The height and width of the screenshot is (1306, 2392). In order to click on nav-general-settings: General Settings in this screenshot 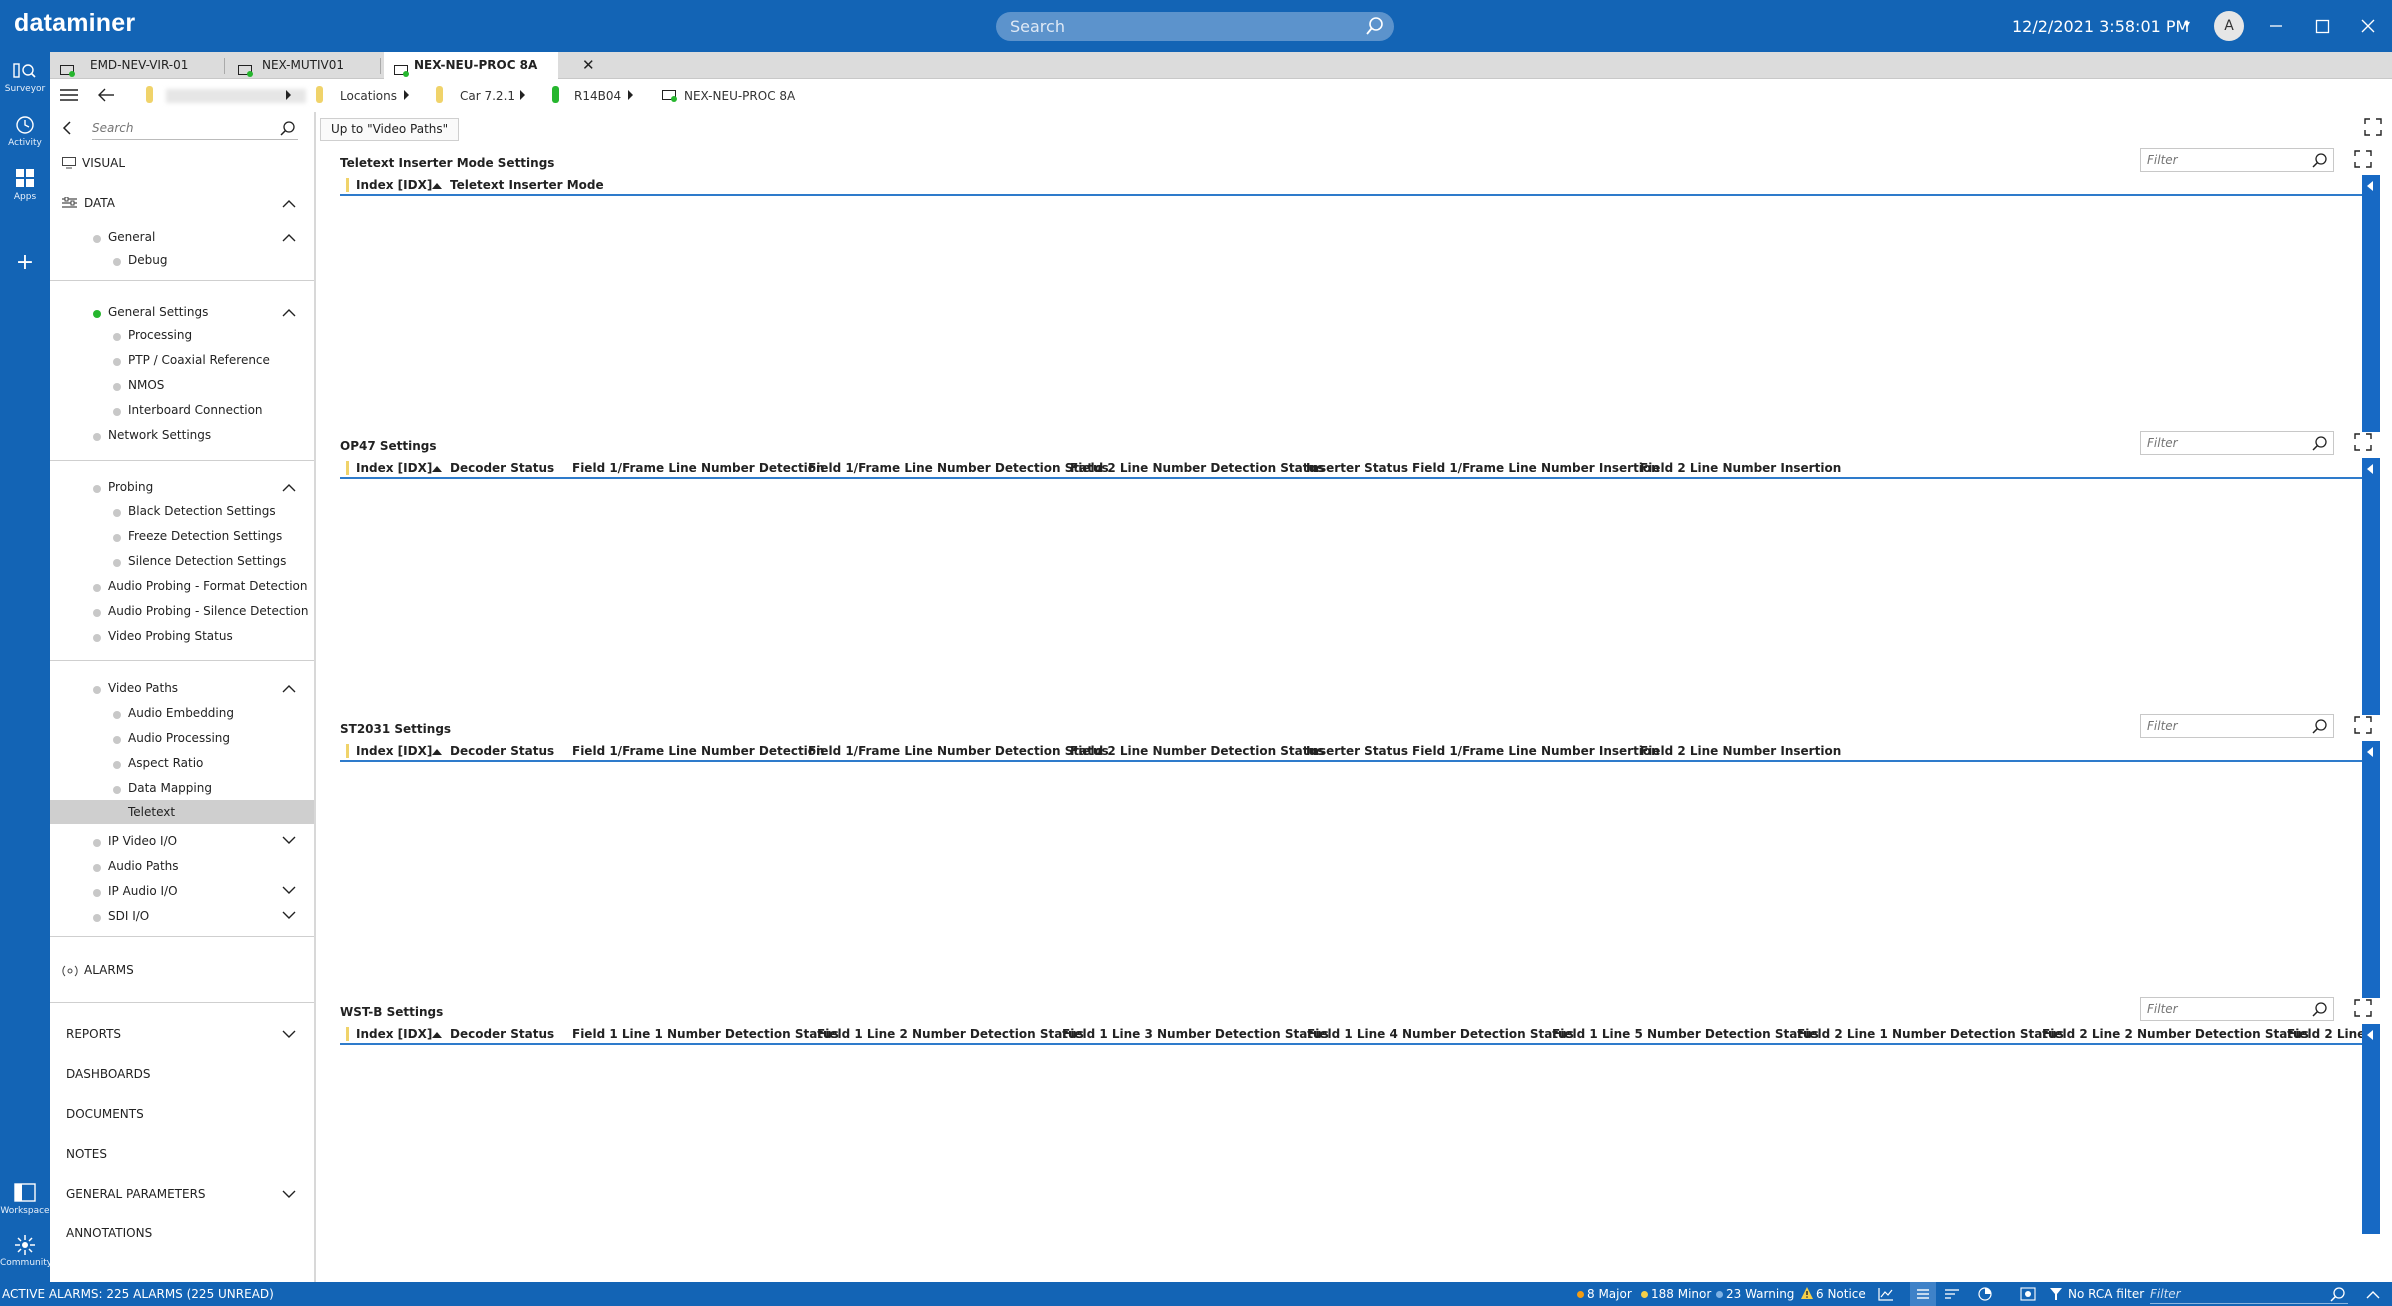, I will do `click(158, 312)`.